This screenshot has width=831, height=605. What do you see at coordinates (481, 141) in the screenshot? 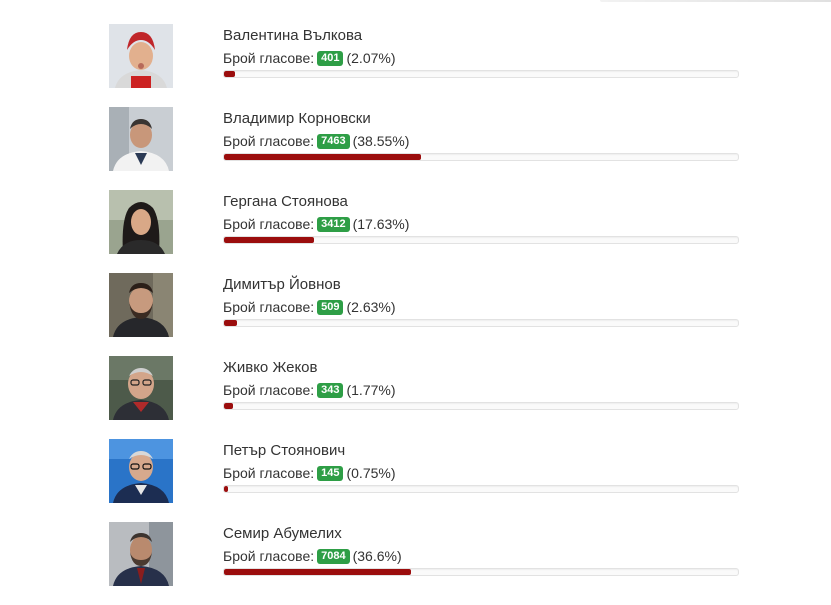
I see `votes-line: Брой гласове: 7463 (38.55%)` at bounding box center [481, 141].